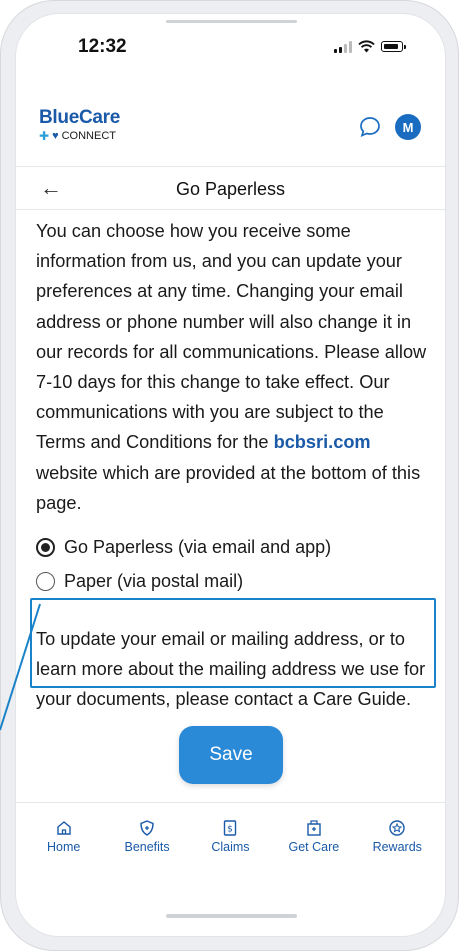  I want to click on title-bar: ← Go Paperless, so click(230, 188).